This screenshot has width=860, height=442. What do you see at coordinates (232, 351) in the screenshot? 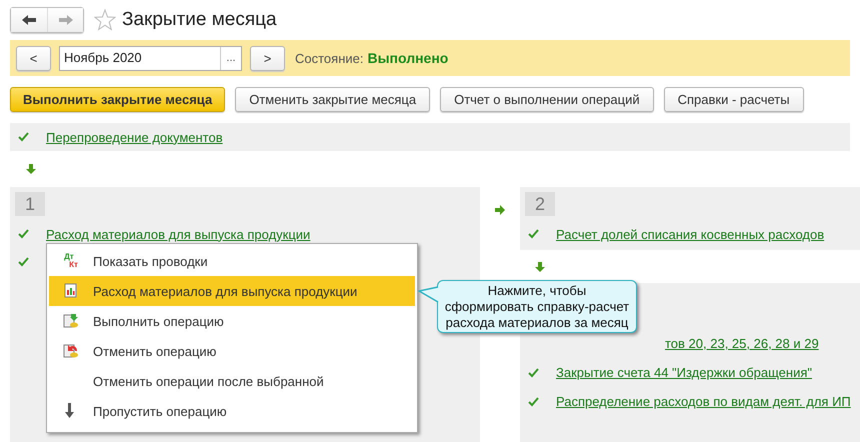
I see `menu-item: Отменить операцию` at bounding box center [232, 351].